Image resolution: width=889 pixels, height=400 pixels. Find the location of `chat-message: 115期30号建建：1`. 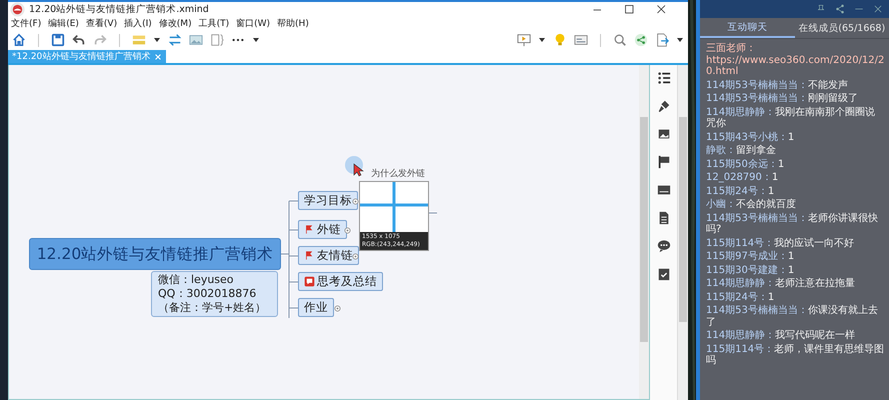

chat-message: 115期30号建建：1 is located at coordinates (751, 270).